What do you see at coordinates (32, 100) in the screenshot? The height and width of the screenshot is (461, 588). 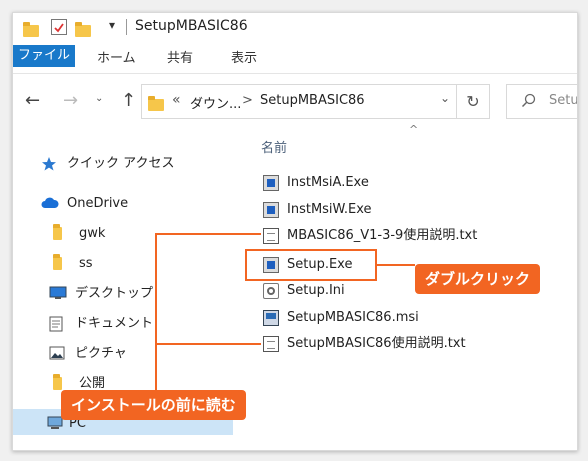 I see `back-button: ←` at bounding box center [32, 100].